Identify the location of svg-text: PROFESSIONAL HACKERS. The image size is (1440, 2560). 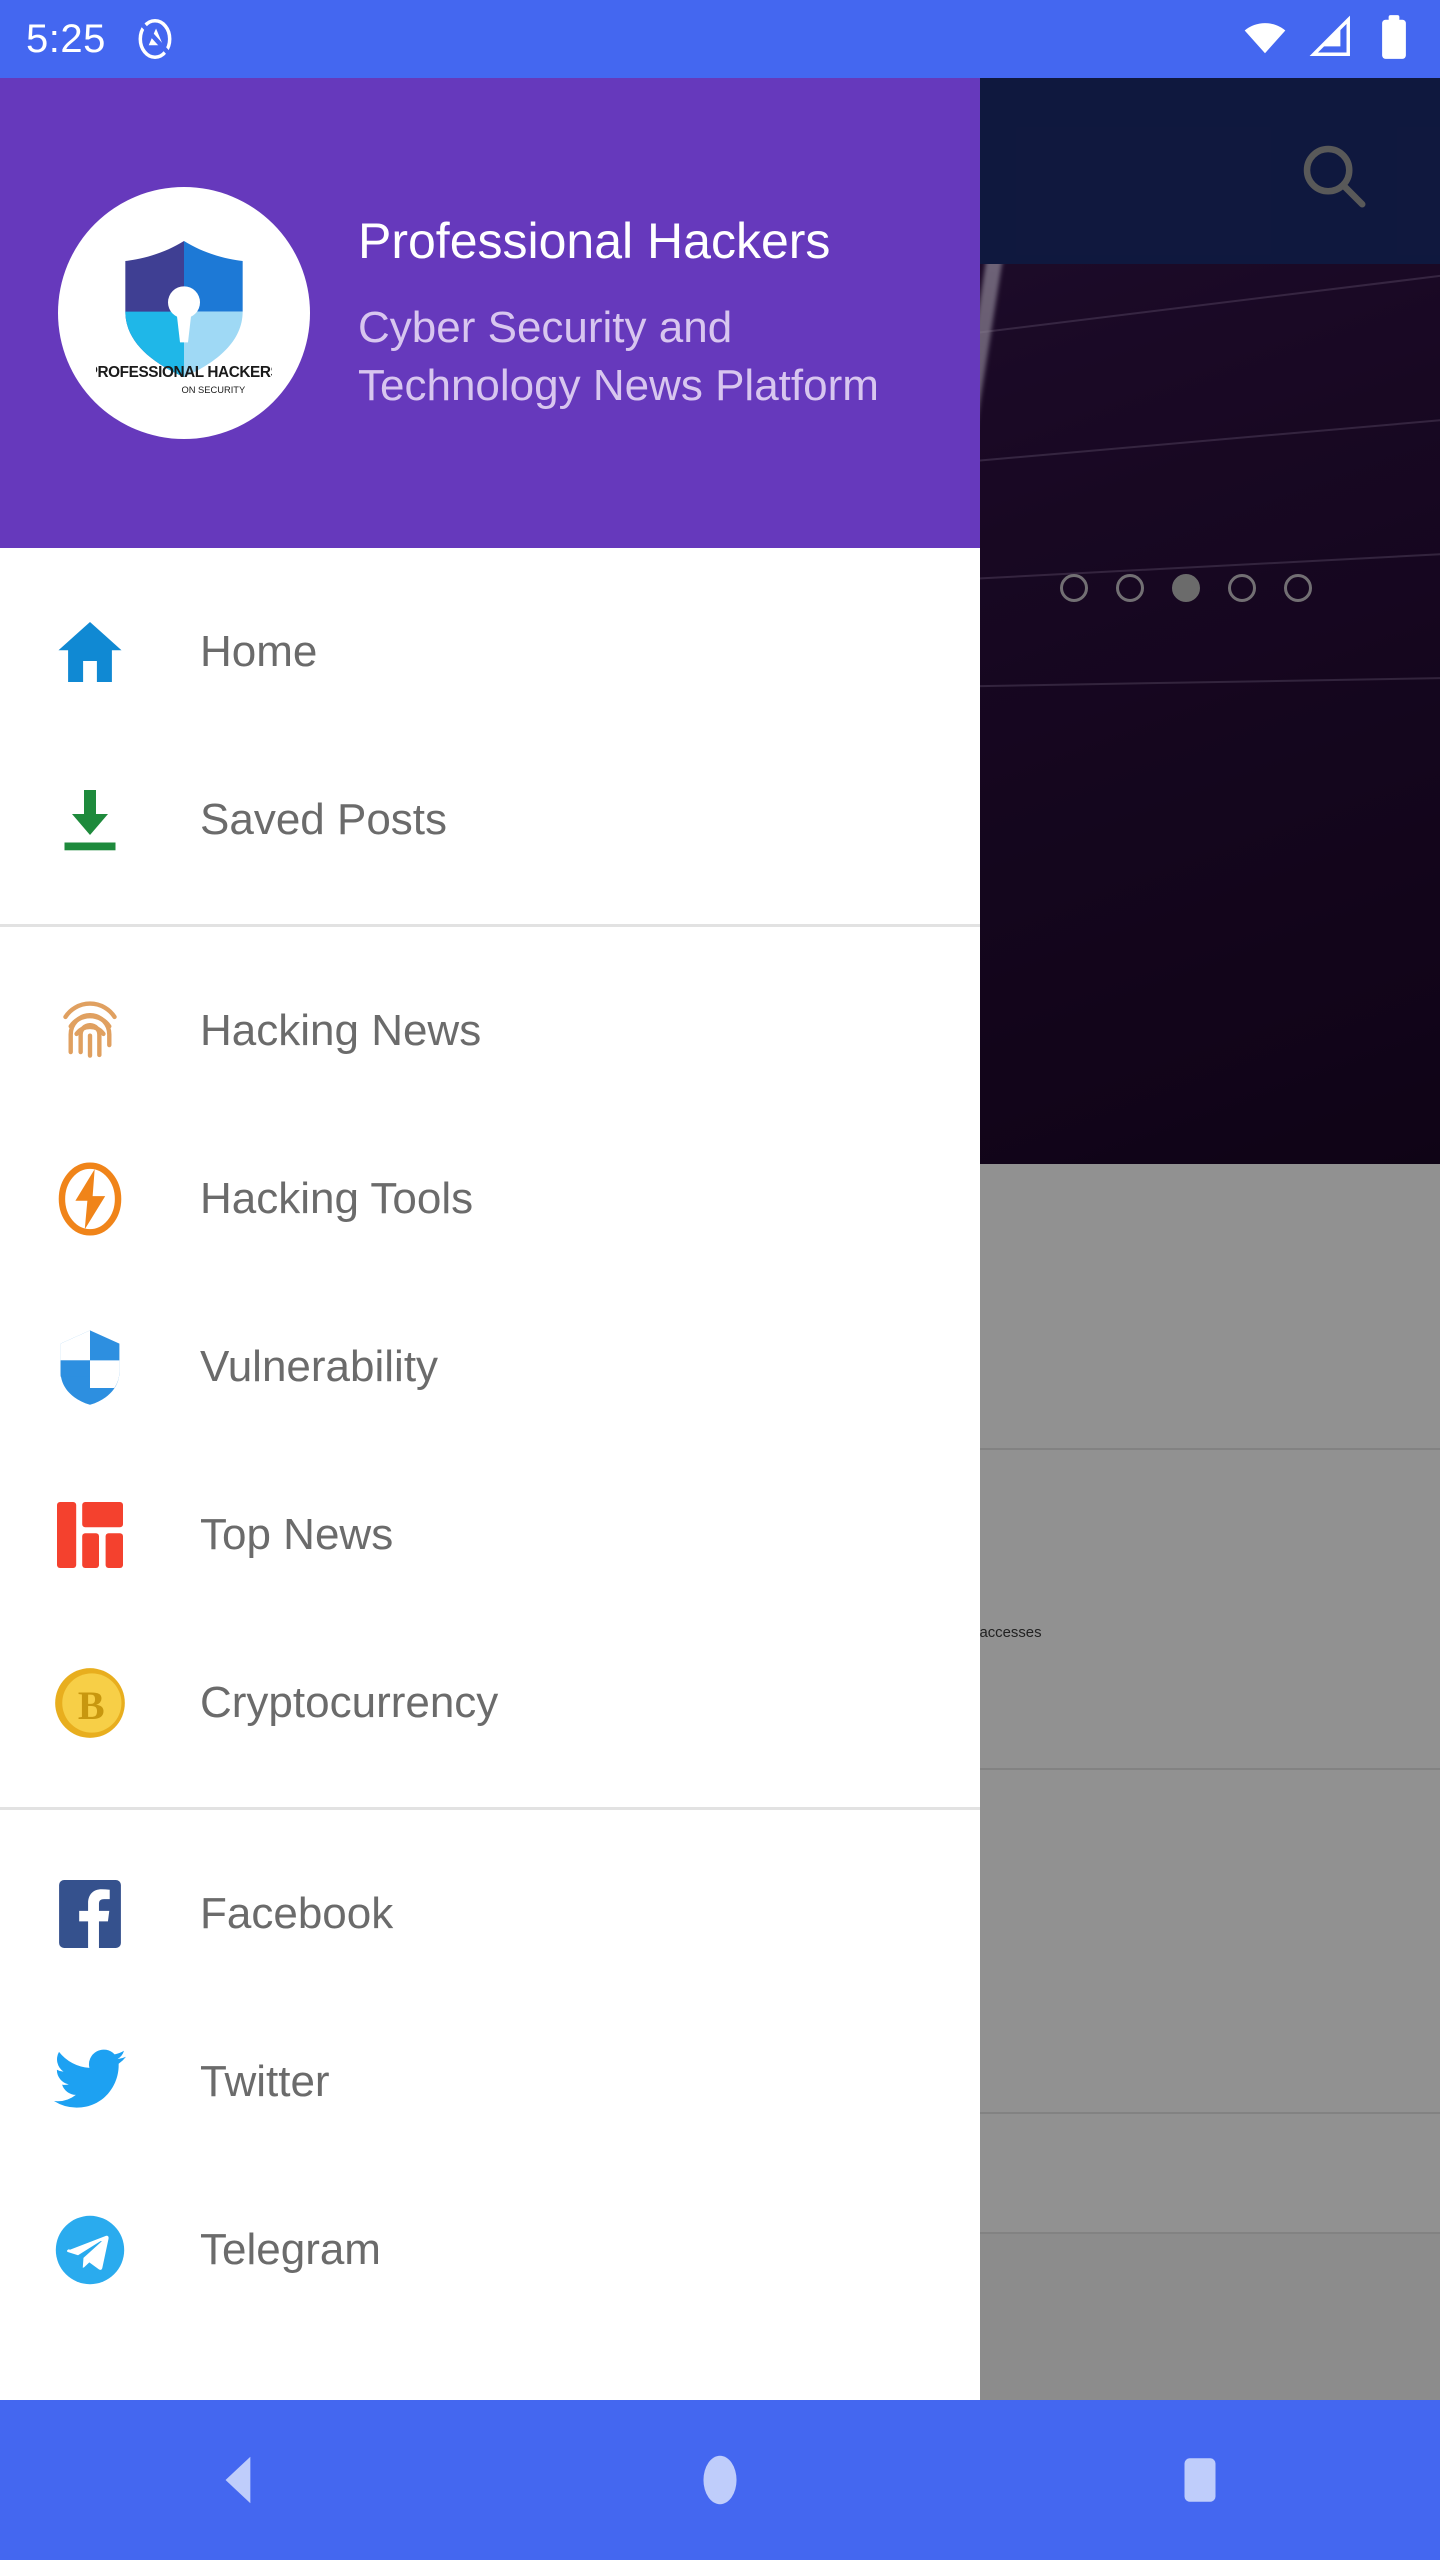
(184, 372).